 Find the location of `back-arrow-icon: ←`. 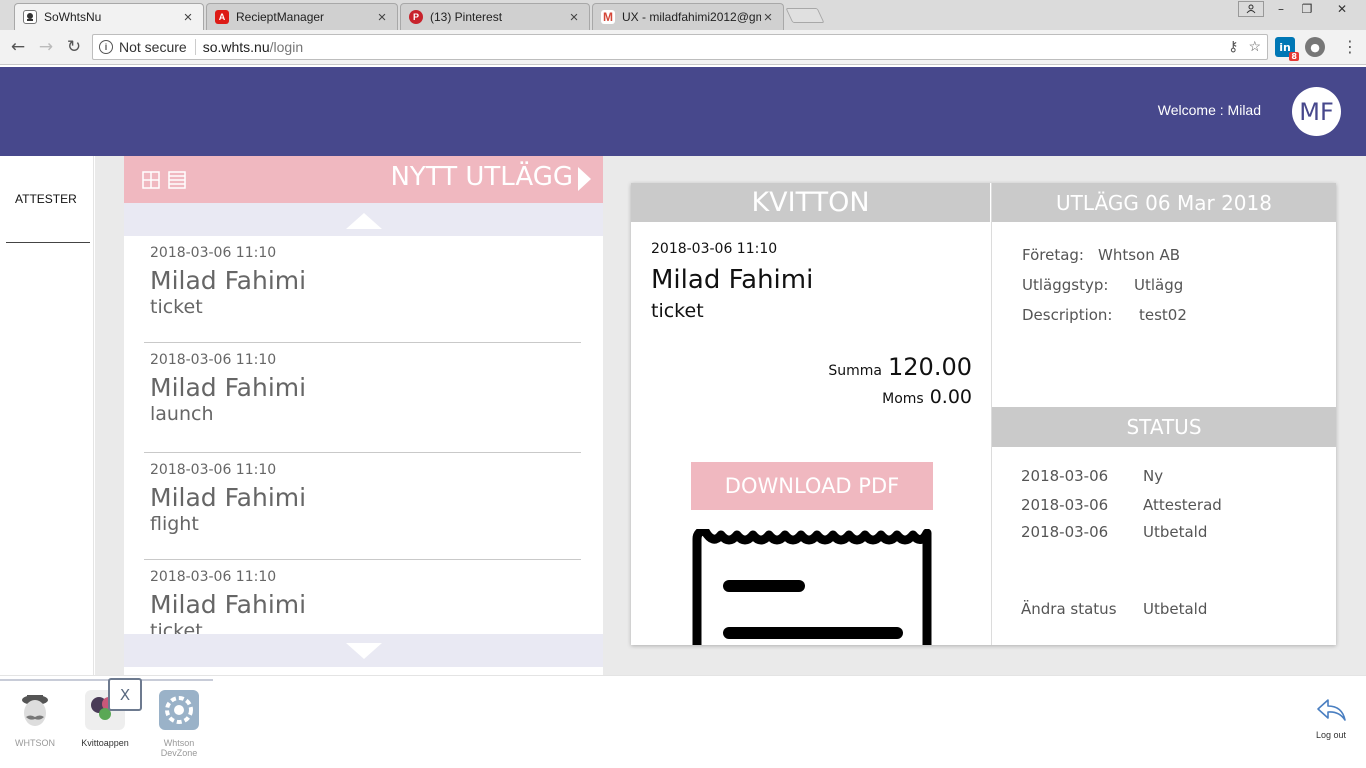

back-arrow-icon: ← is located at coordinates (18, 47).